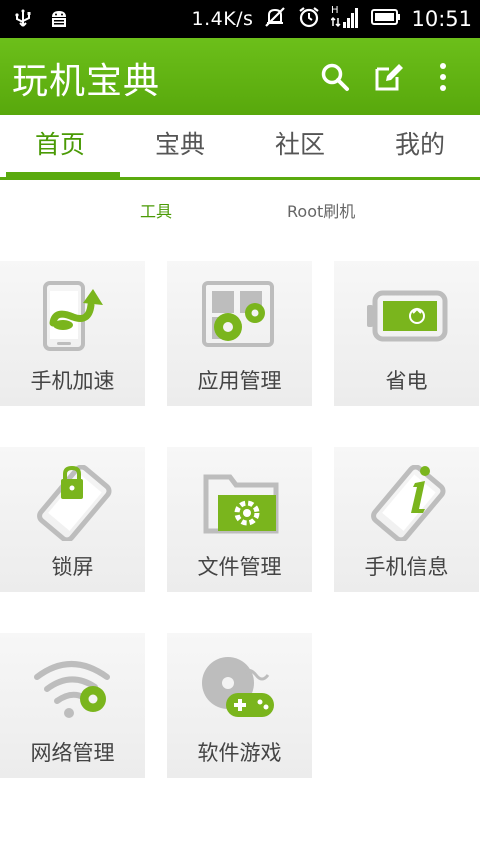 The width and height of the screenshot is (480, 854). I want to click on tool-phone-speedup: 手机加速, so click(72, 333).